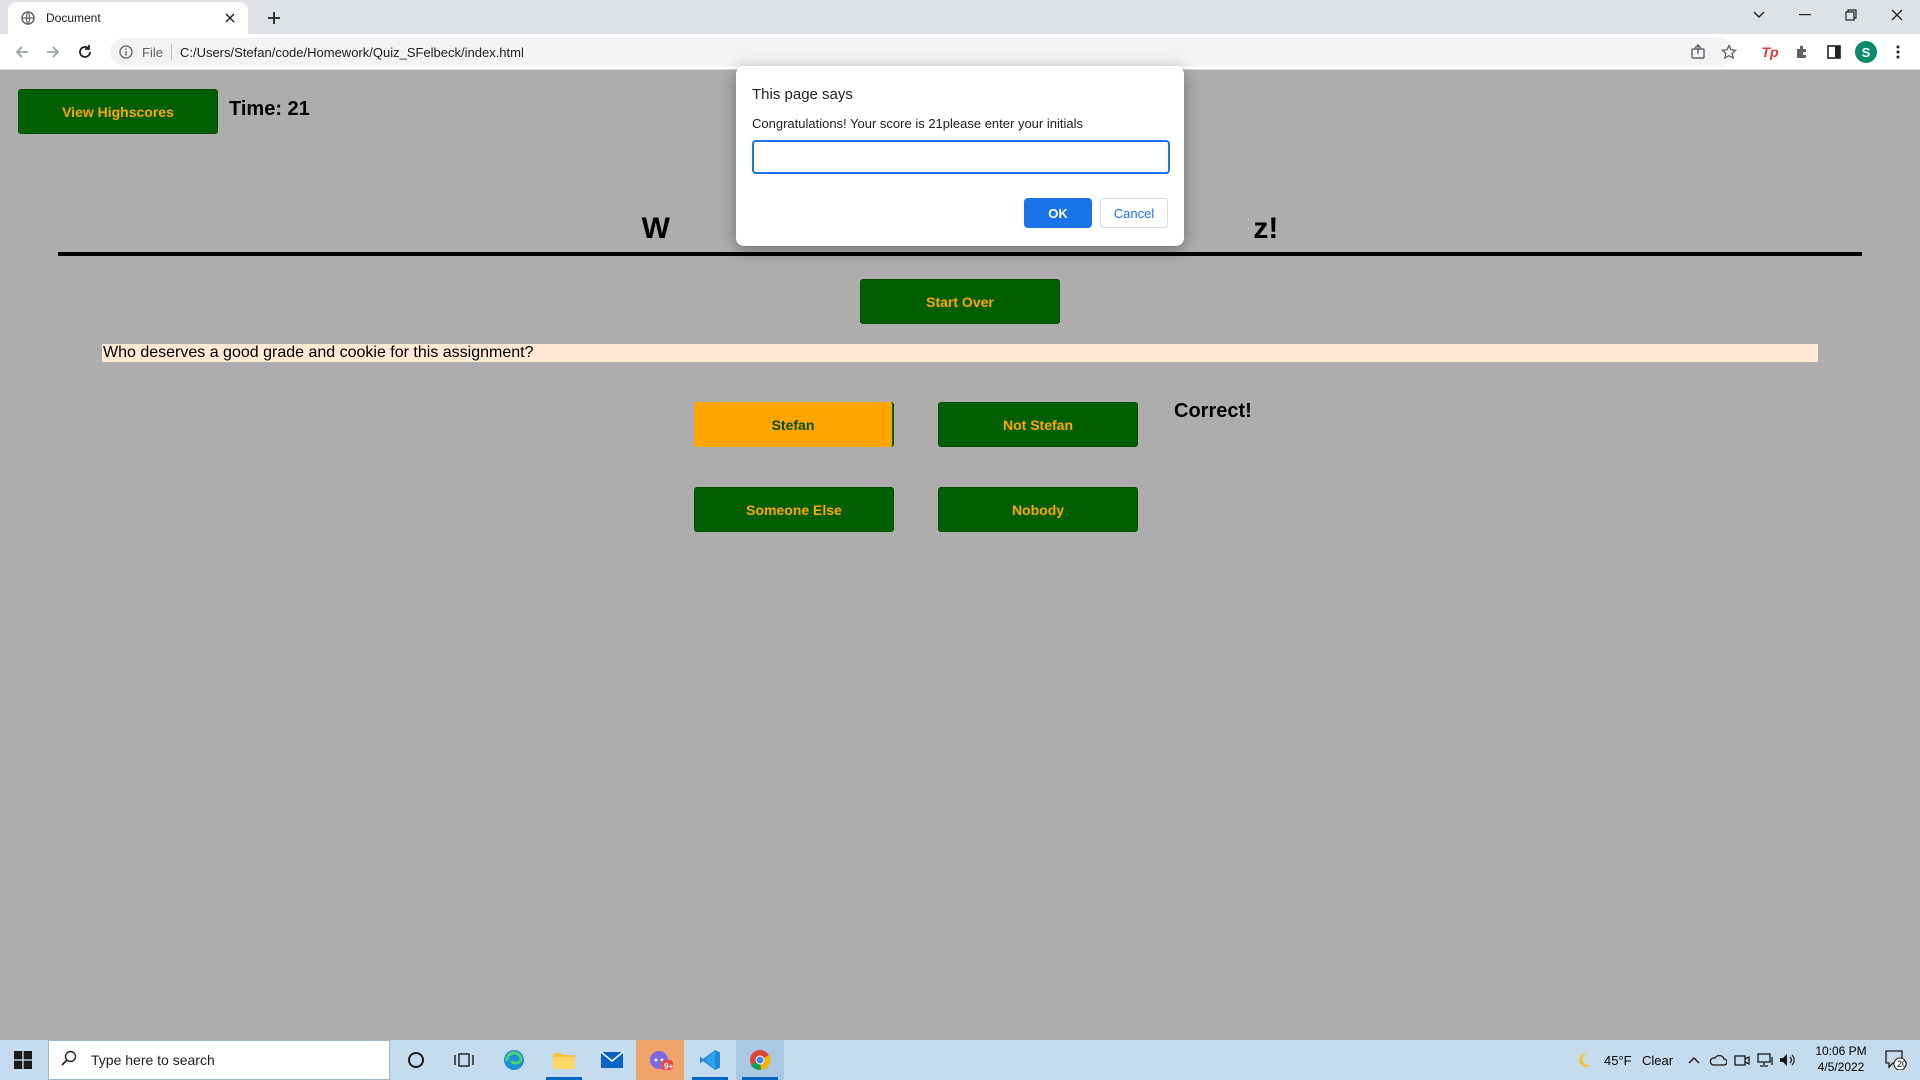 The height and width of the screenshot is (1080, 1920). Describe the element at coordinates (669, 1066) in the screenshot. I see `mail-badge: 9+` at that location.